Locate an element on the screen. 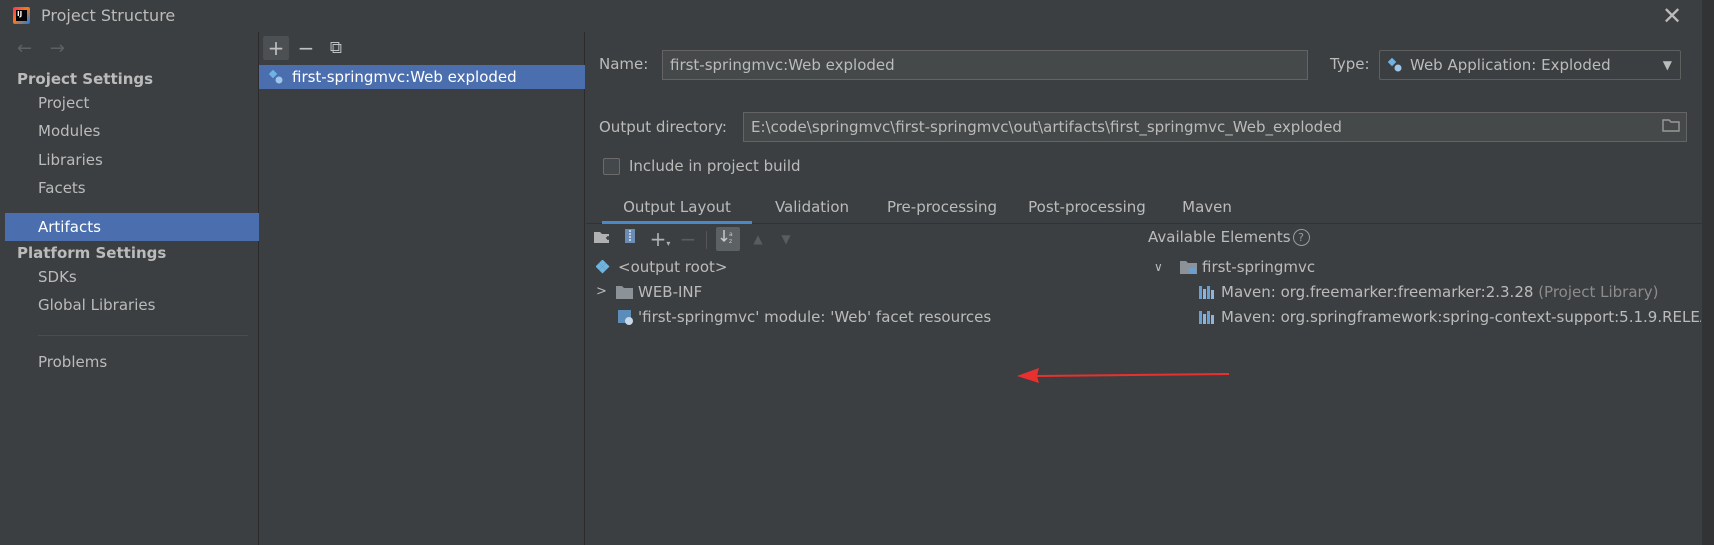 This screenshot has height=545, width=1714. close-icon: ✕ is located at coordinates (1672, 16).